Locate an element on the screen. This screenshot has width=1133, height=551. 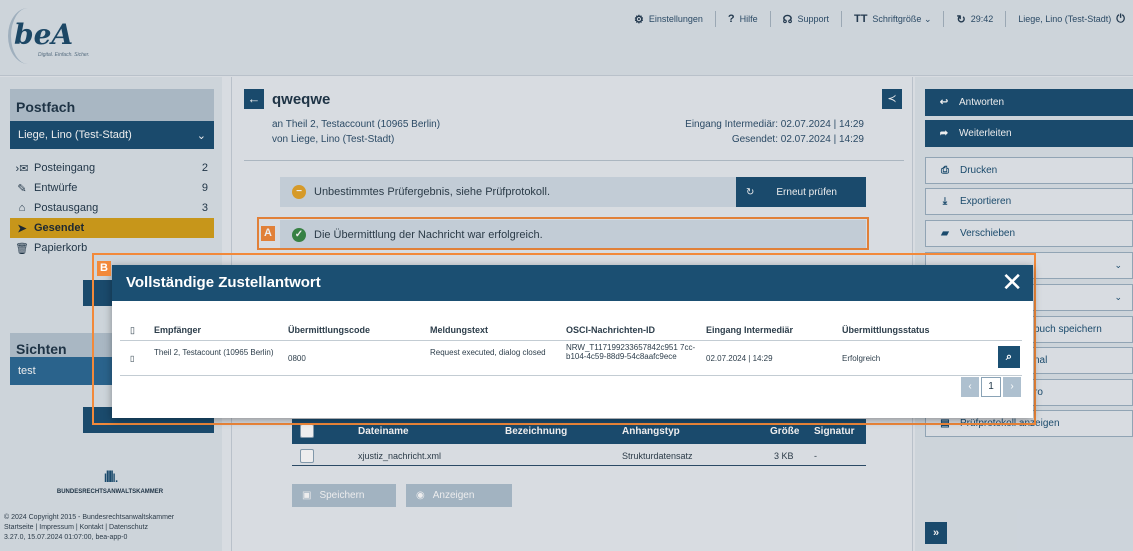
cell-eingang: 02.07.2024 | 14:29 is located at coordinates (739, 358).